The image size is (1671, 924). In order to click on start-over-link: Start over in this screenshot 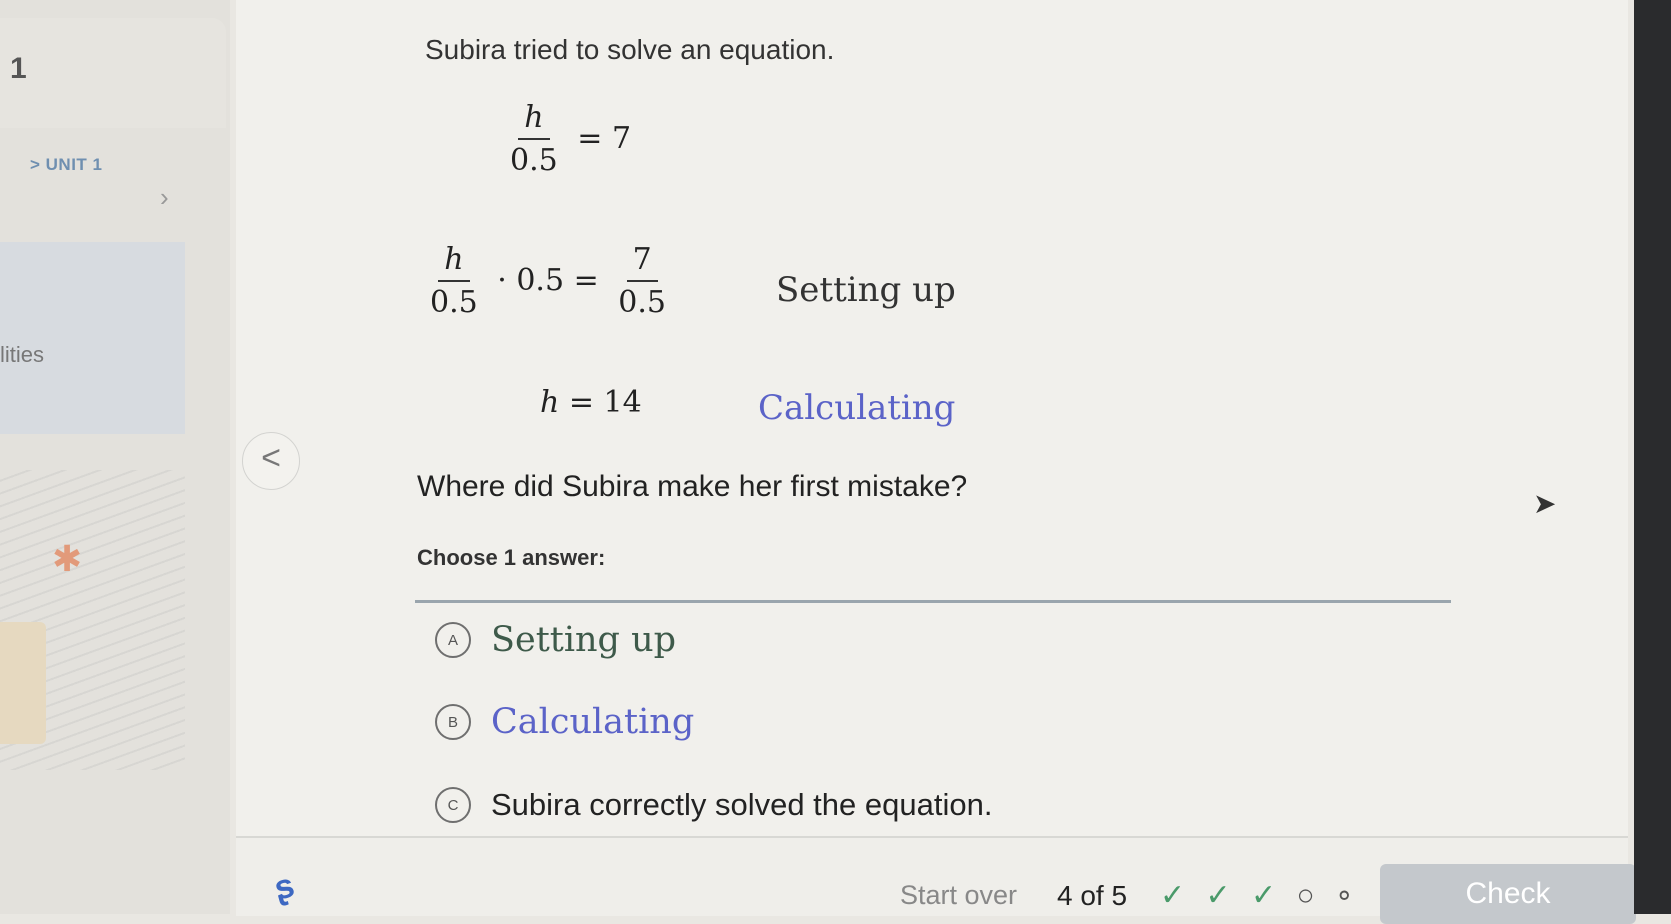, I will do `click(958, 895)`.